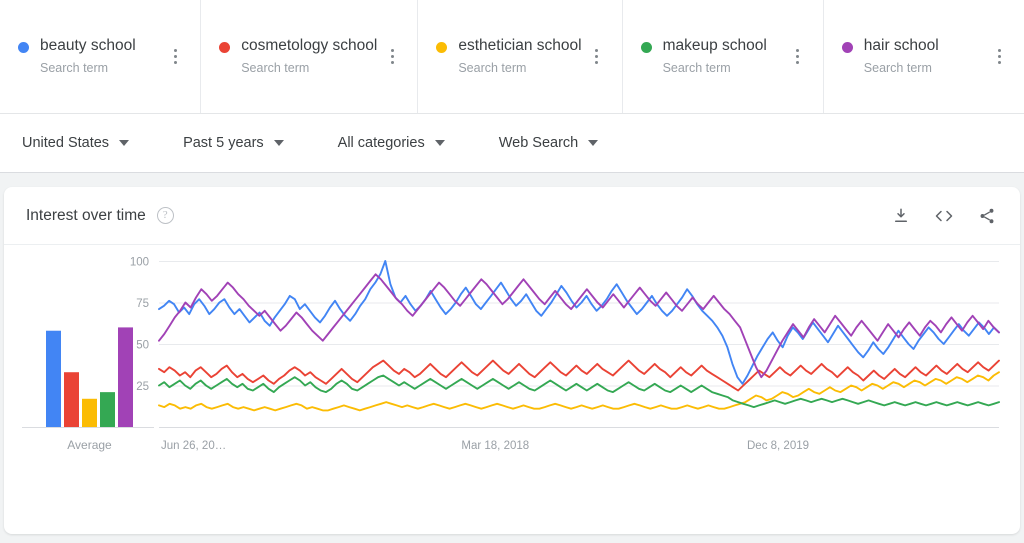  What do you see at coordinates (714, 45) in the screenshot?
I see `term-label: makeup school` at bounding box center [714, 45].